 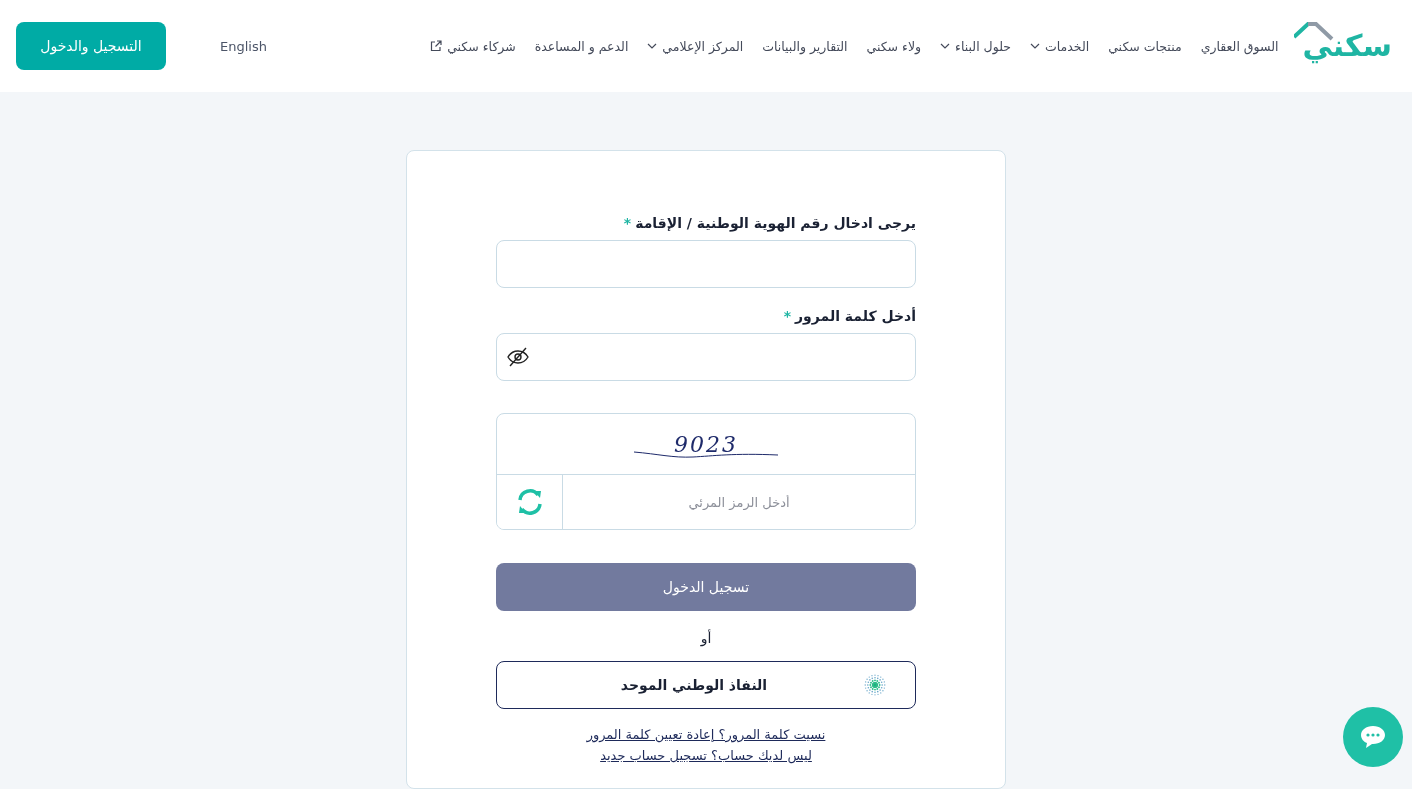 I want to click on nafath-button: النفاذ الوطني الموحد, so click(x=706, y=685).